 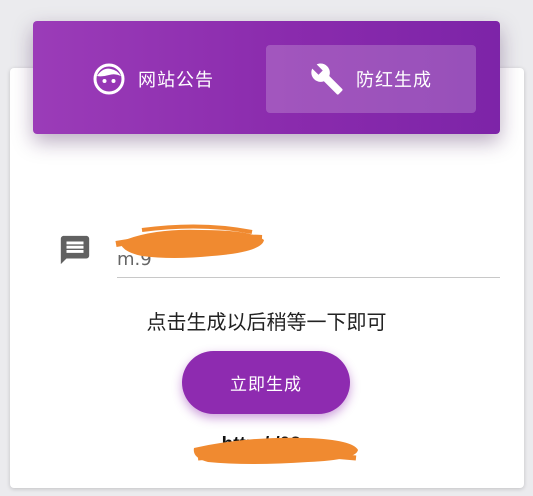 I want to click on wrench-icon, so click(x=327, y=79).